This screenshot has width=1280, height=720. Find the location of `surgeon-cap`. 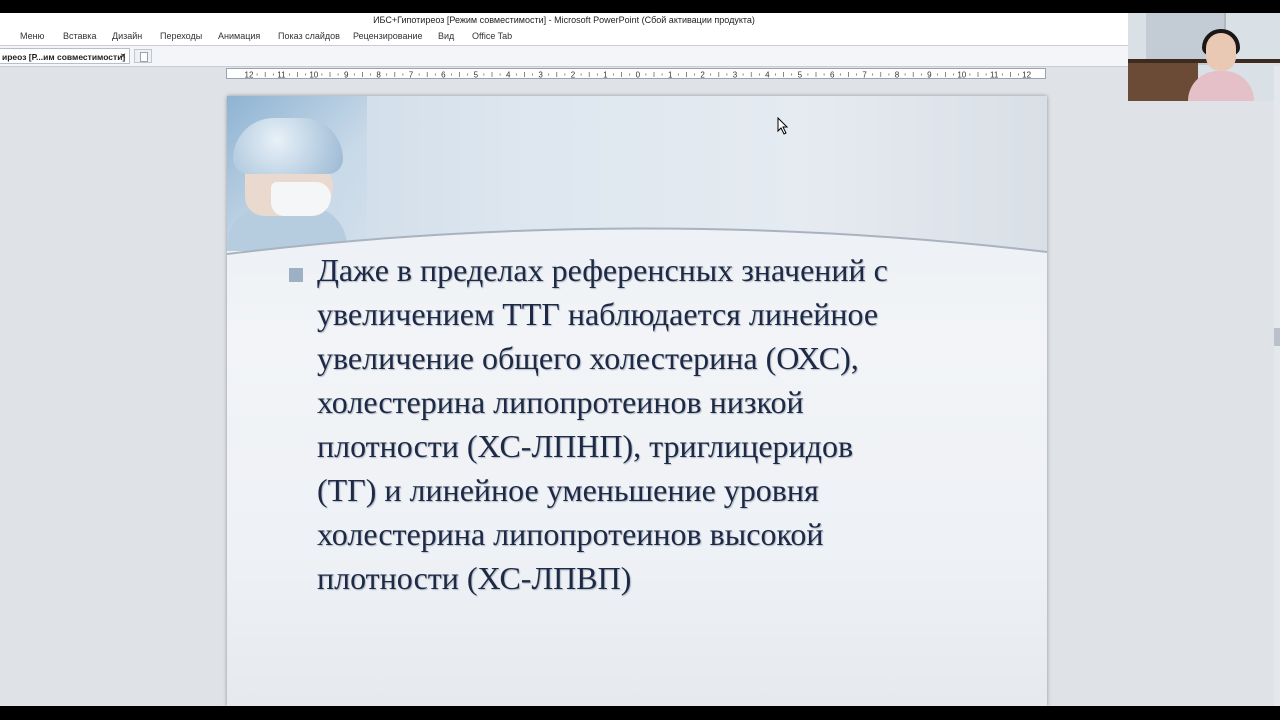

surgeon-cap is located at coordinates (288, 146).